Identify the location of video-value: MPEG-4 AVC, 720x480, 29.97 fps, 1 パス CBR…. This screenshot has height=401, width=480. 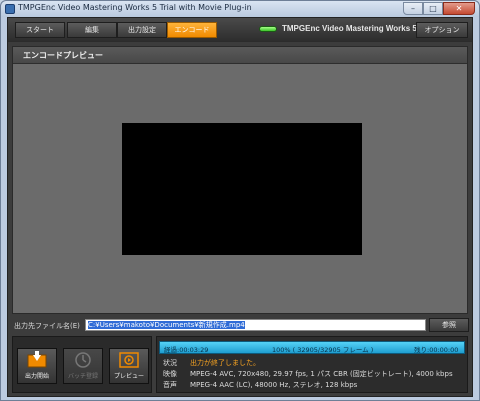
(321, 374).